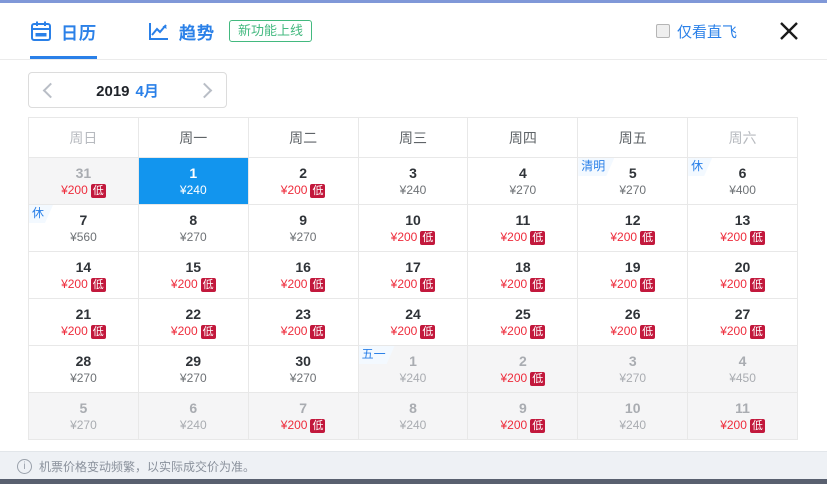 This screenshot has width=827, height=484. What do you see at coordinates (303, 314) in the screenshot?
I see `day-number: 23` at bounding box center [303, 314].